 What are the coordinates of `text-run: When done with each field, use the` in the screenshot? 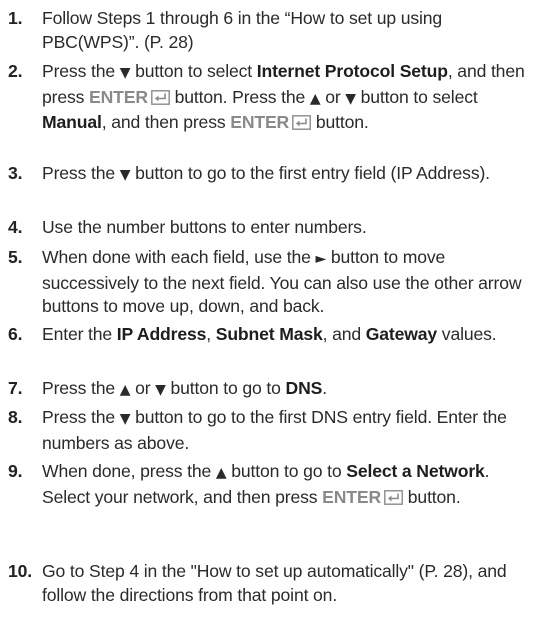 It's located at (179, 257).